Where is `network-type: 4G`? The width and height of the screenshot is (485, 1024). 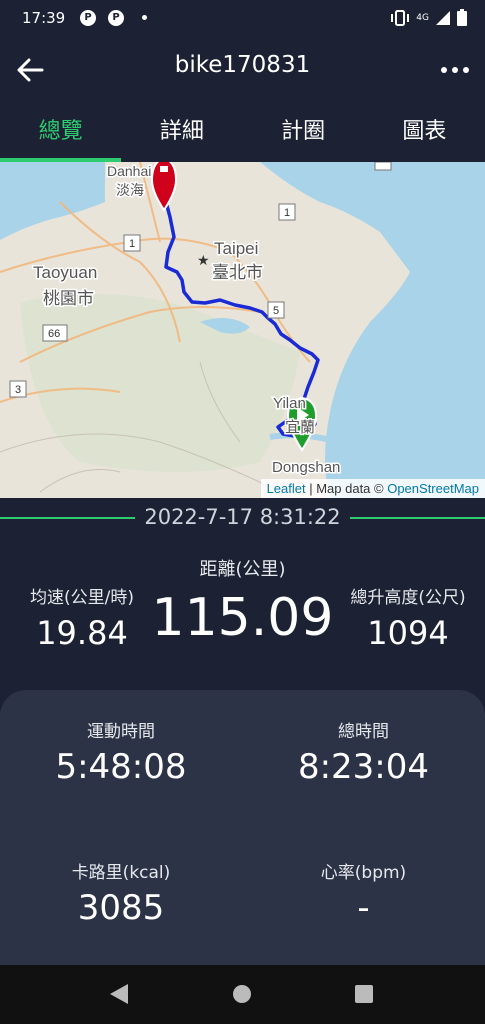 network-type: 4G is located at coordinates (422, 17).